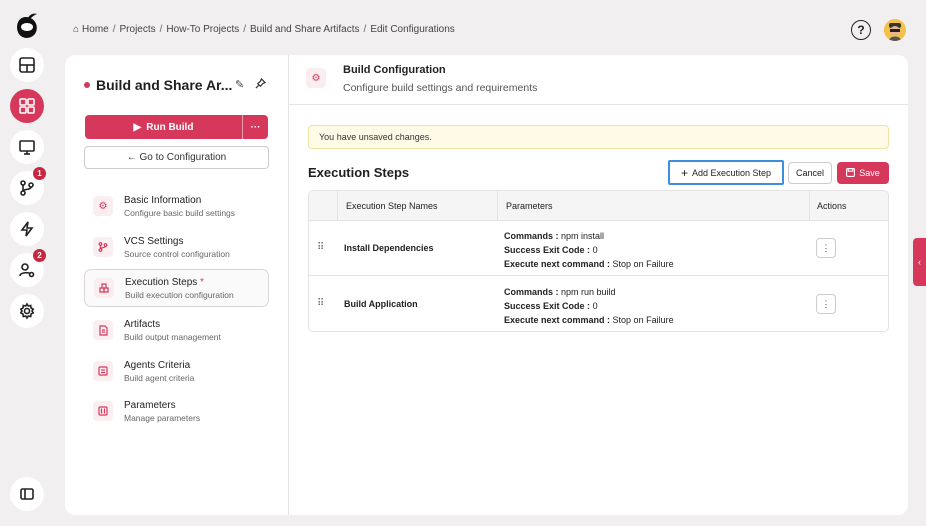 Image resolution: width=926 pixels, height=526 pixels. Describe the element at coordinates (261, 84) in the screenshot. I see `pin-icon` at that location.